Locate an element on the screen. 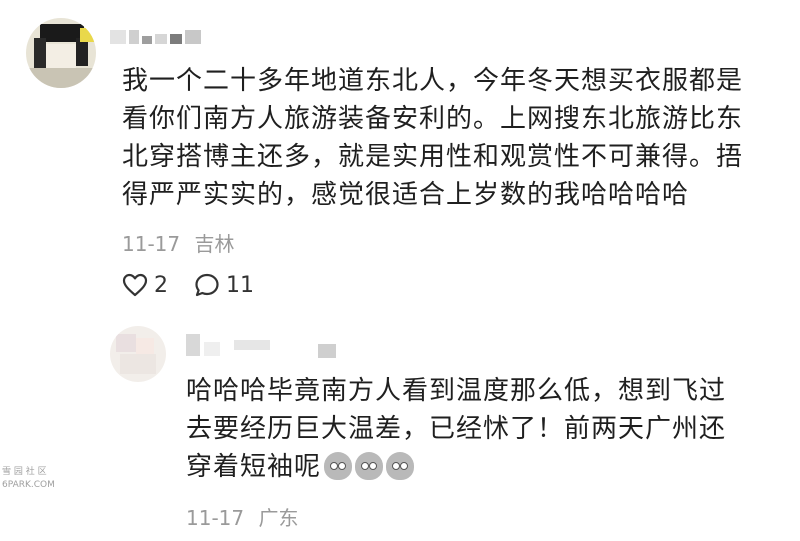 The height and width of the screenshot is (541, 800). comment-location: 吉林 is located at coordinates (214, 244).